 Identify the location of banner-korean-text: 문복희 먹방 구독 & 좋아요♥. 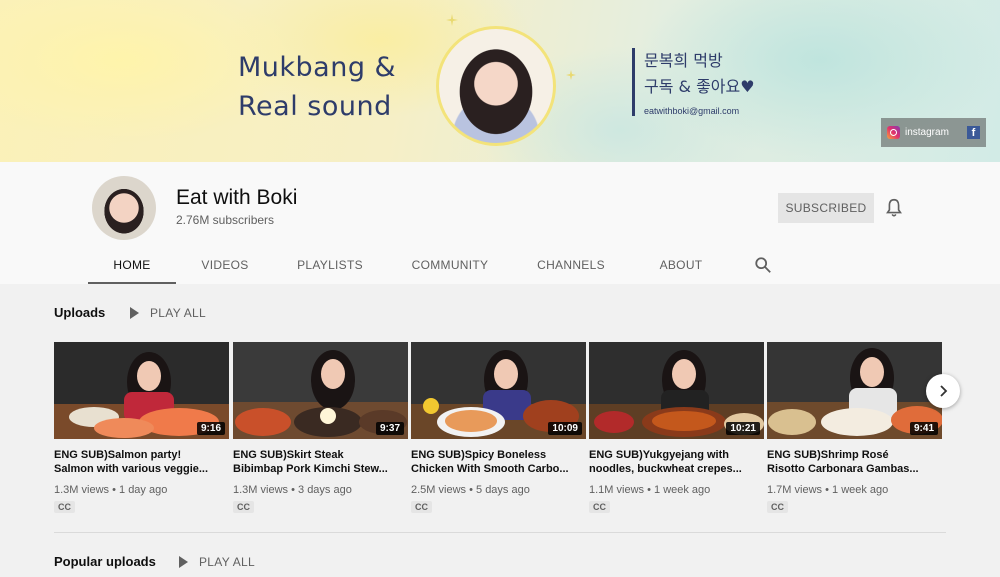
(704, 74).